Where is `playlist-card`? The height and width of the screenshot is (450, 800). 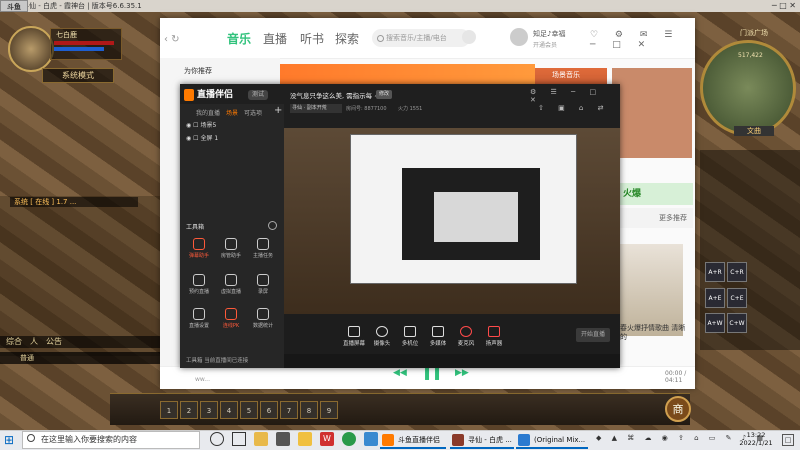 playlist-card is located at coordinates (652, 113).